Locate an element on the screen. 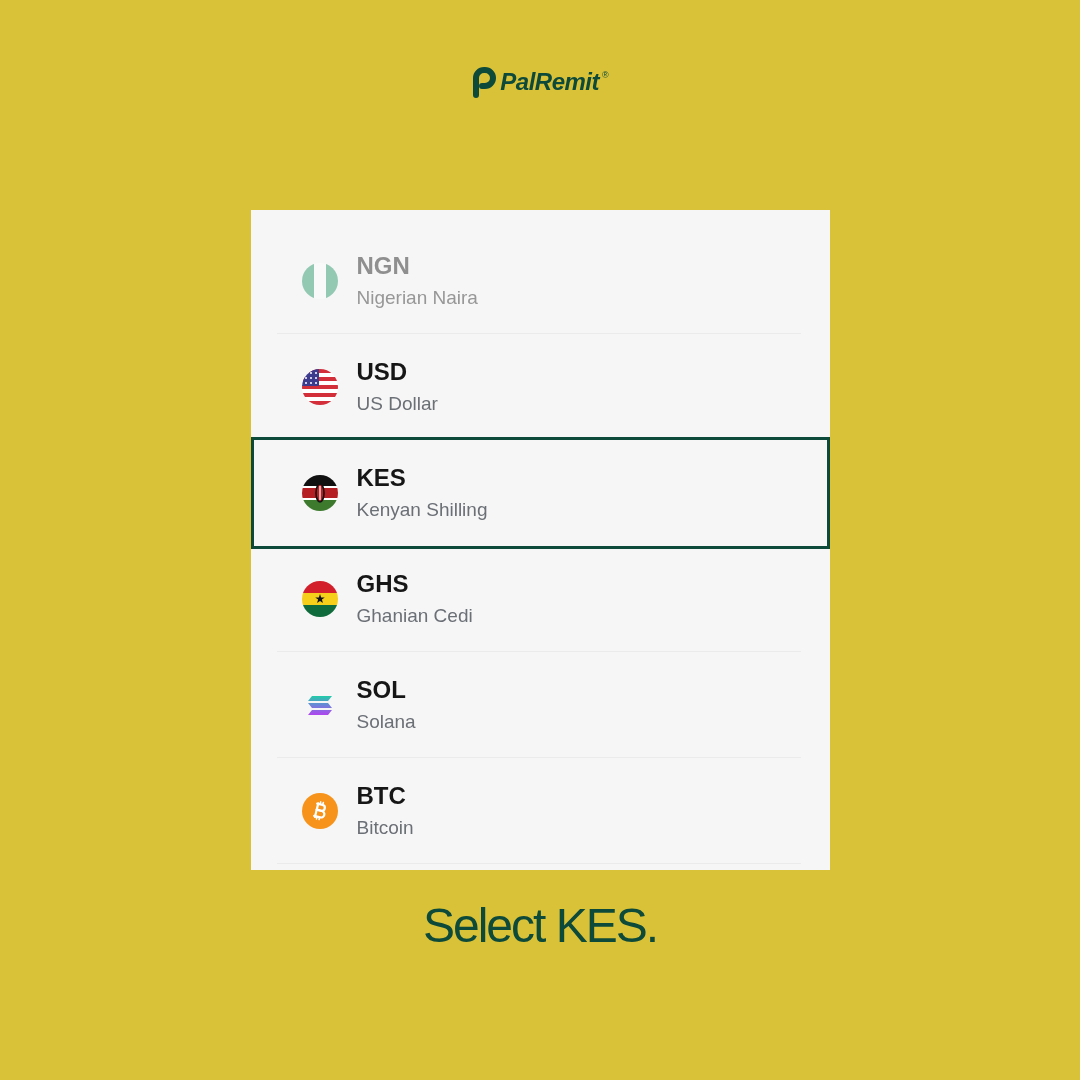 The image size is (1080, 1080). logo-text: PalRemit is located at coordinates (550, 82).